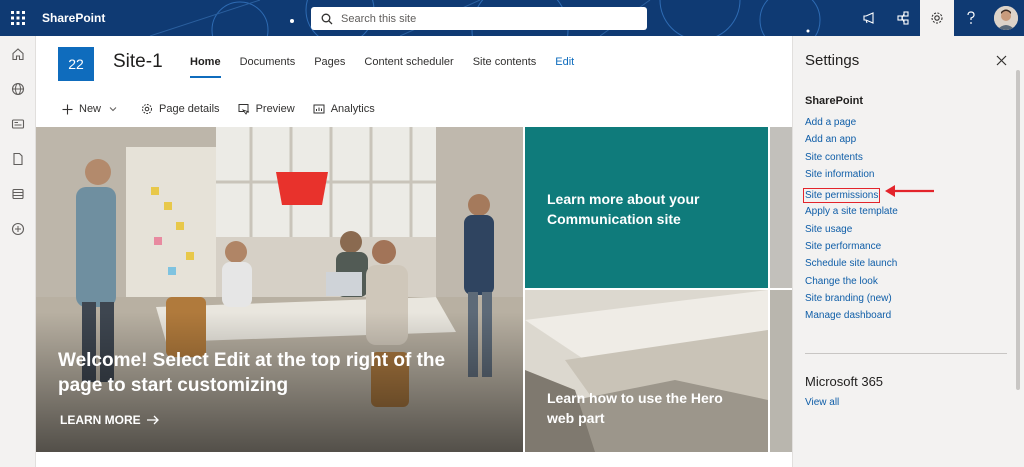  I want to click on learn-more-link: LEARN MORE, so click(110, 420).